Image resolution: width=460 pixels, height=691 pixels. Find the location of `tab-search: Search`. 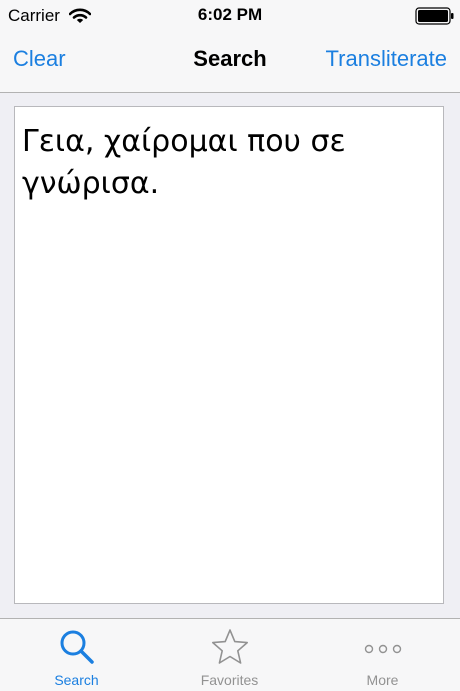

tab-search: Search is located at coordinates (76, 655).